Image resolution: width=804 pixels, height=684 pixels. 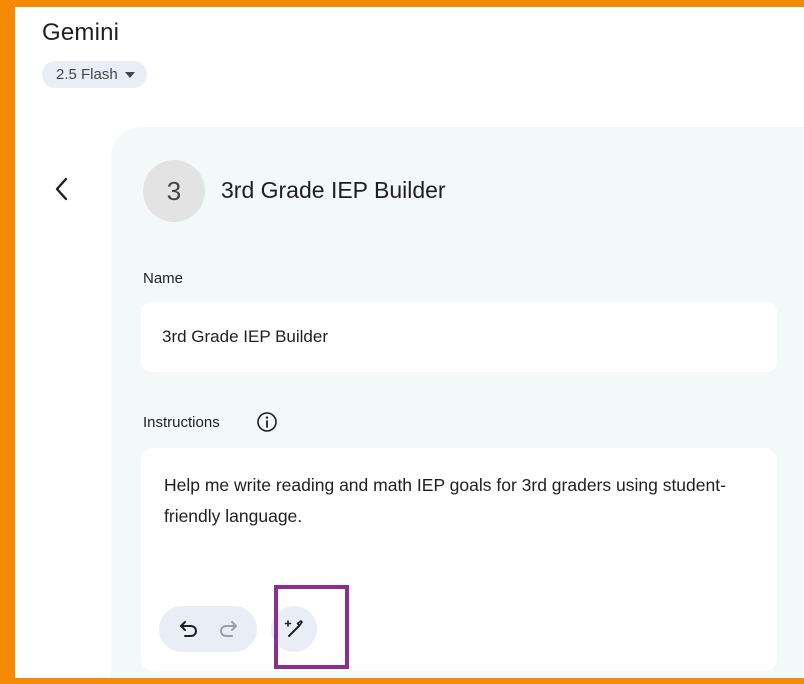 I want to click on caret-down-icon, so click(x=129, y=75).